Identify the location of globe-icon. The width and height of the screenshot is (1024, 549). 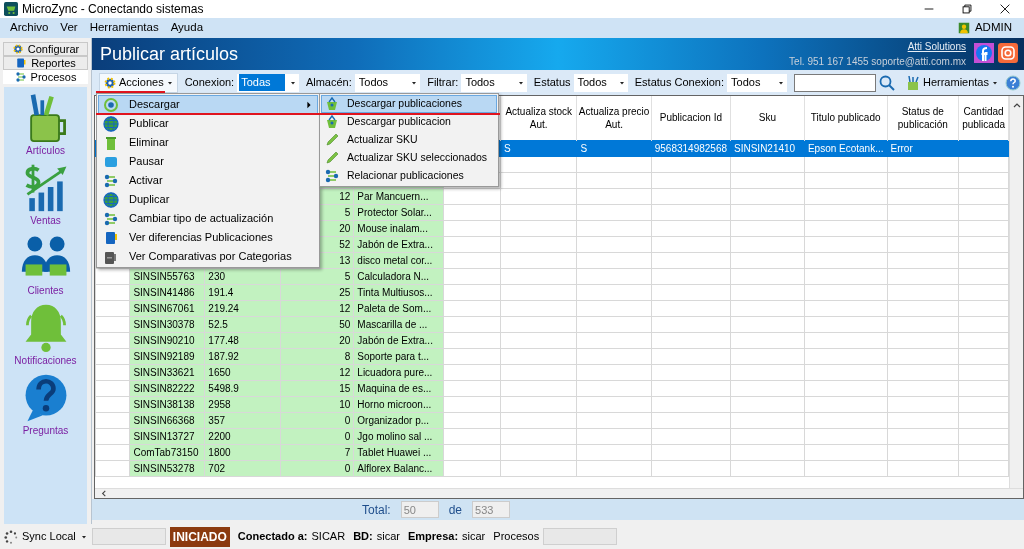
(111, 199).